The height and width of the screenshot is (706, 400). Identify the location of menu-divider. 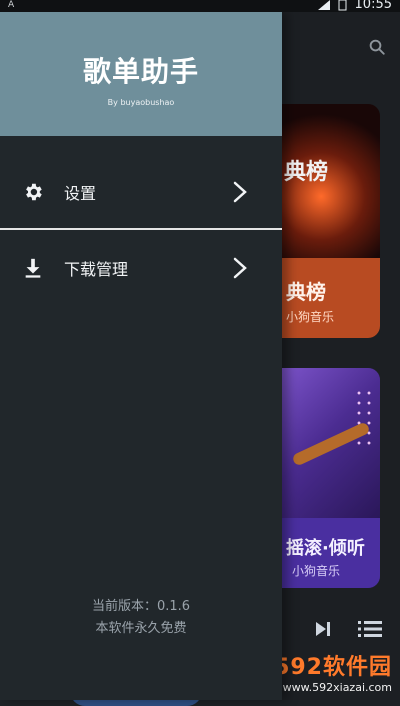
(141, 229).